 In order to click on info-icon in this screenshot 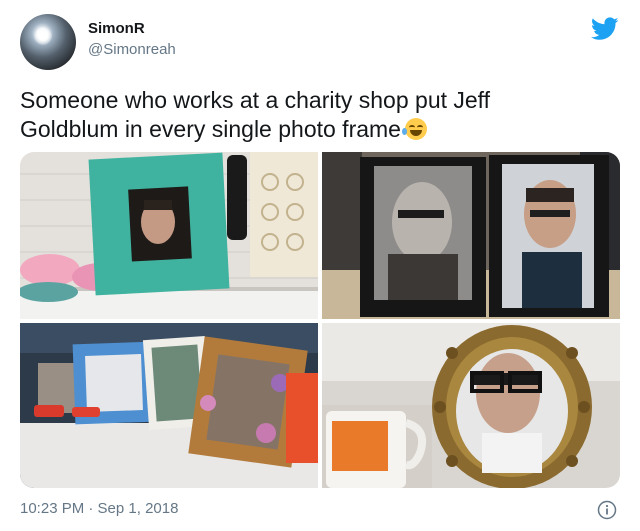, I will do `click(607, 510)`.